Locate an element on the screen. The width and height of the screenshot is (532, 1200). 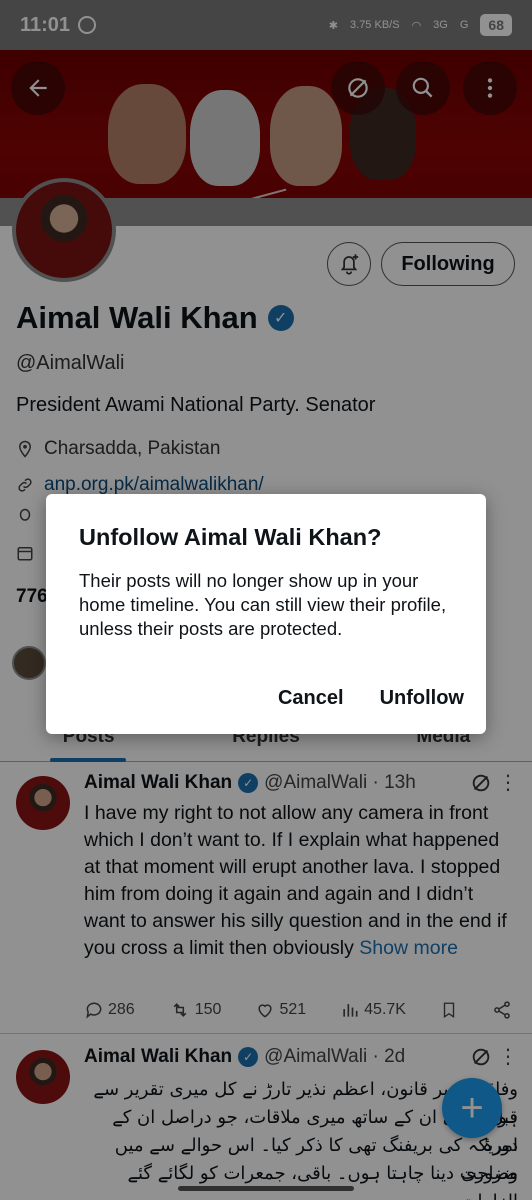
dialog-title: Unfollow Aimal Wali Khan? is located at coordinates (230, 537).